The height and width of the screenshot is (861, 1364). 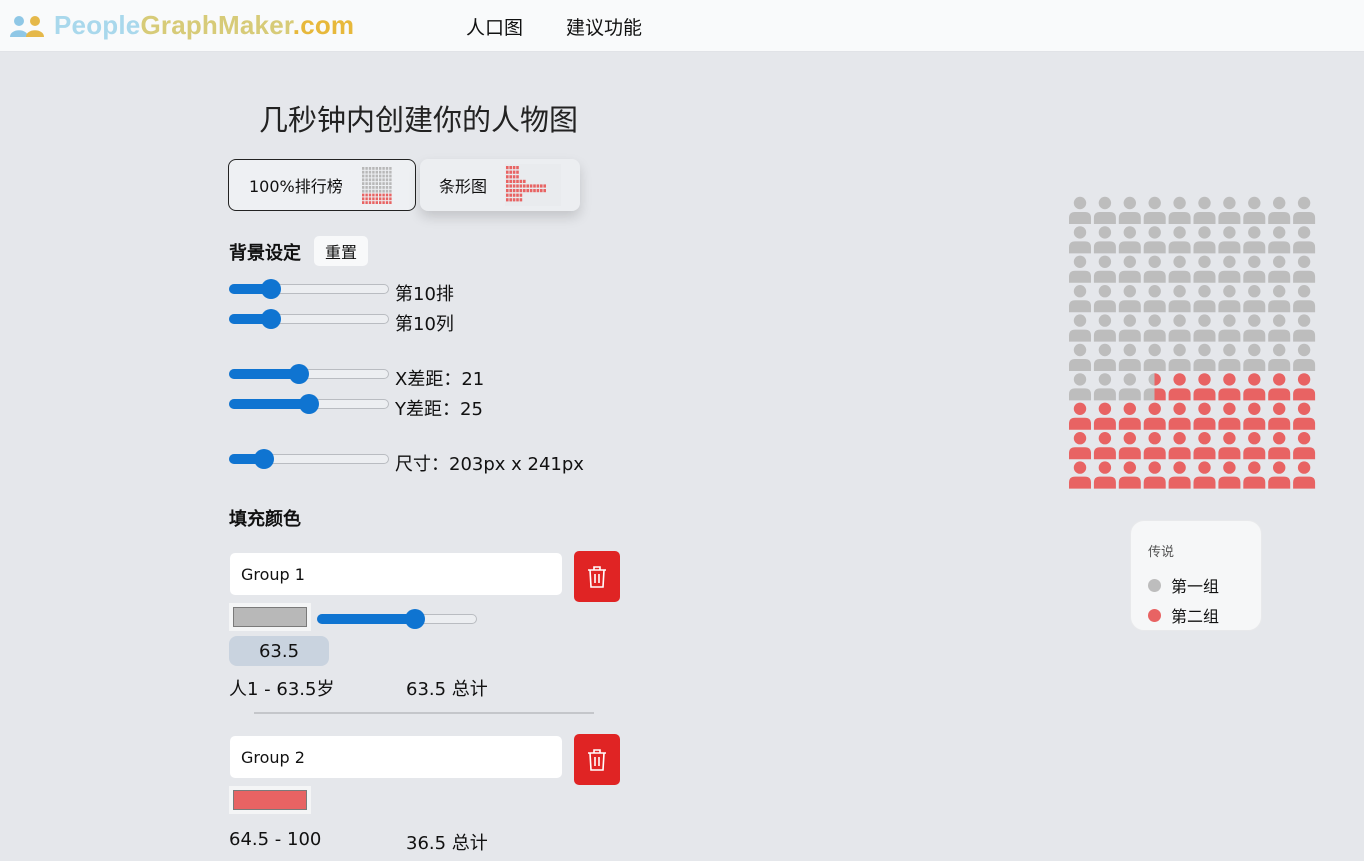 What do you see at coordinates (182, 25) in the screenshot?
I see `logo: PeopleGraphMaker.com` at bounding box center [182, 25].